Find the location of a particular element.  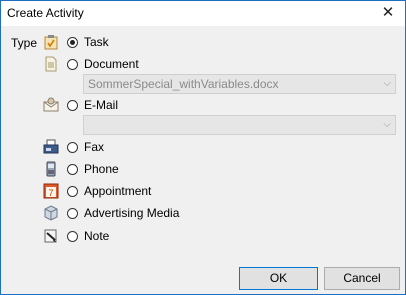

option-appointment: 7 Appointment is located at coordinates (96, 191).